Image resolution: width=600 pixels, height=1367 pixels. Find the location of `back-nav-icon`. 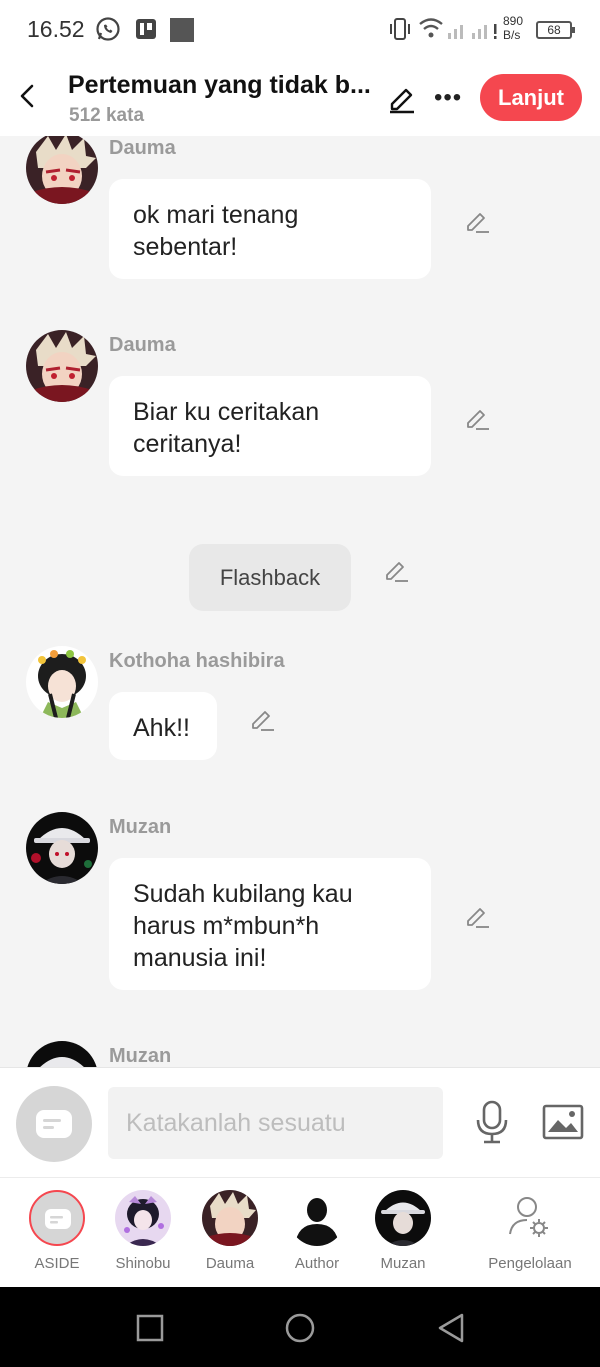

back-nav-icon is located at coordinates (451, 1328).